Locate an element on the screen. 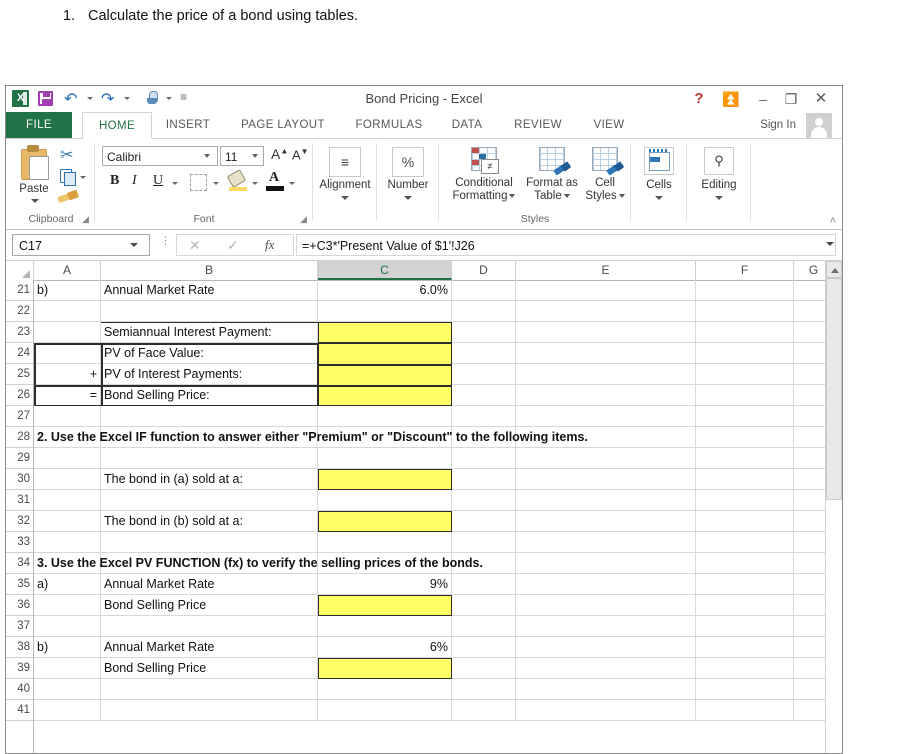  paste-button-label: Paste is located at coordinates (34, 189).